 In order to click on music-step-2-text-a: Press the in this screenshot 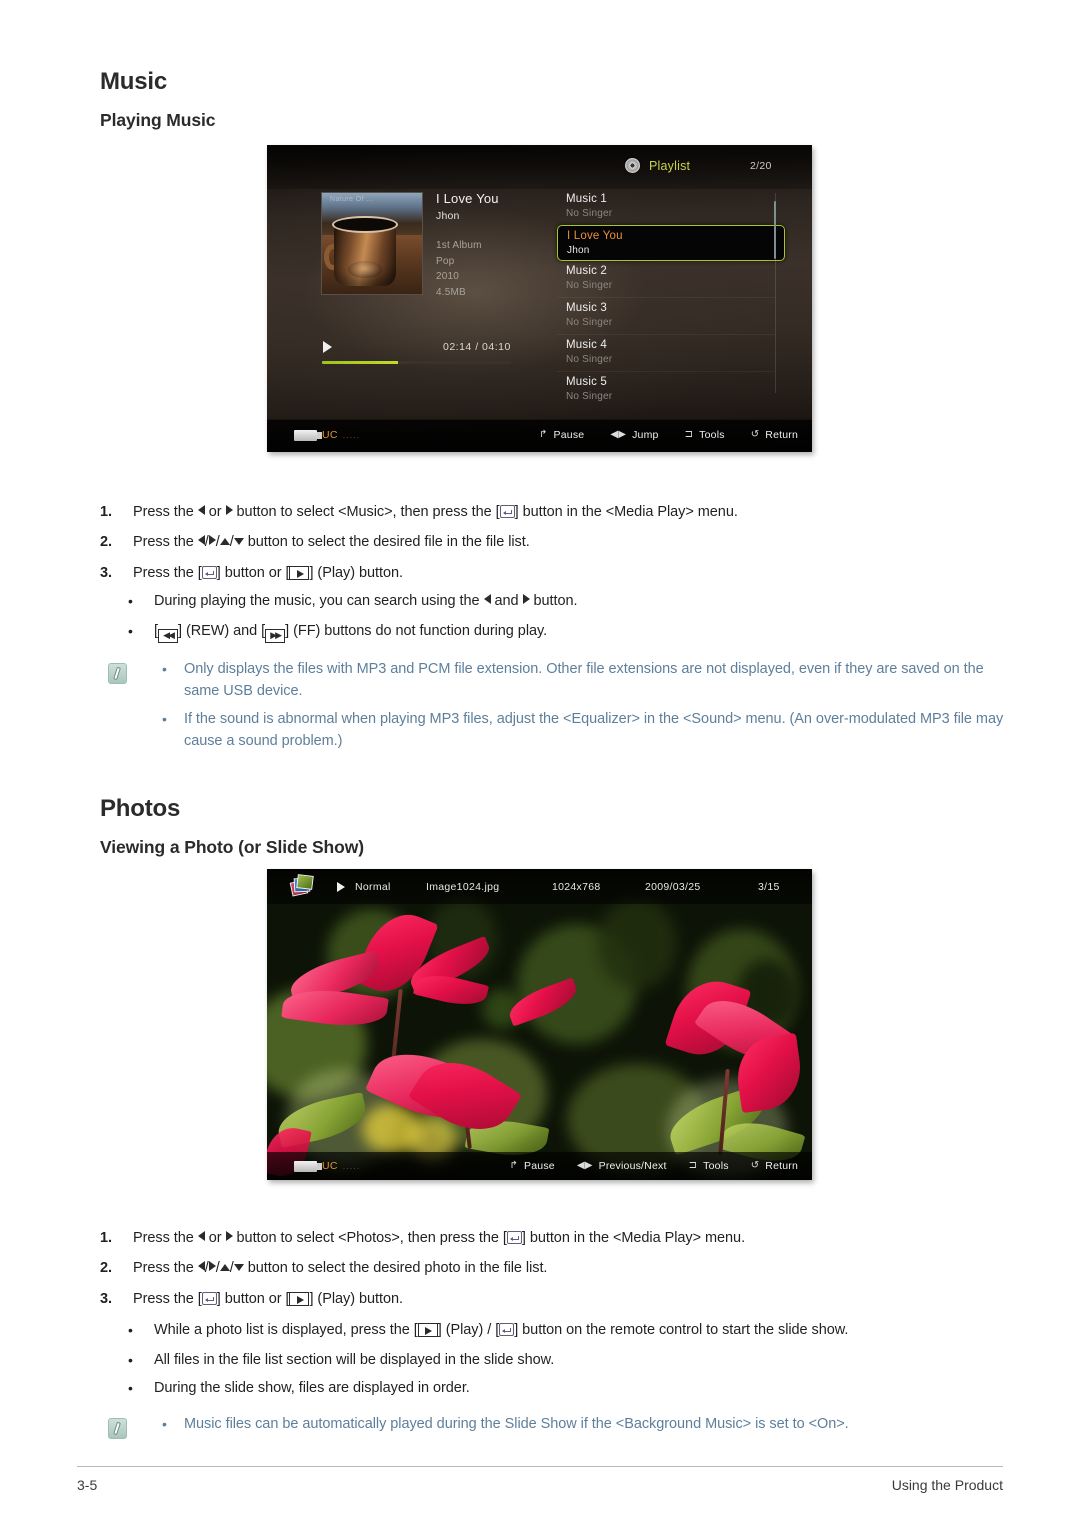, I will do `click(163, 542)`.